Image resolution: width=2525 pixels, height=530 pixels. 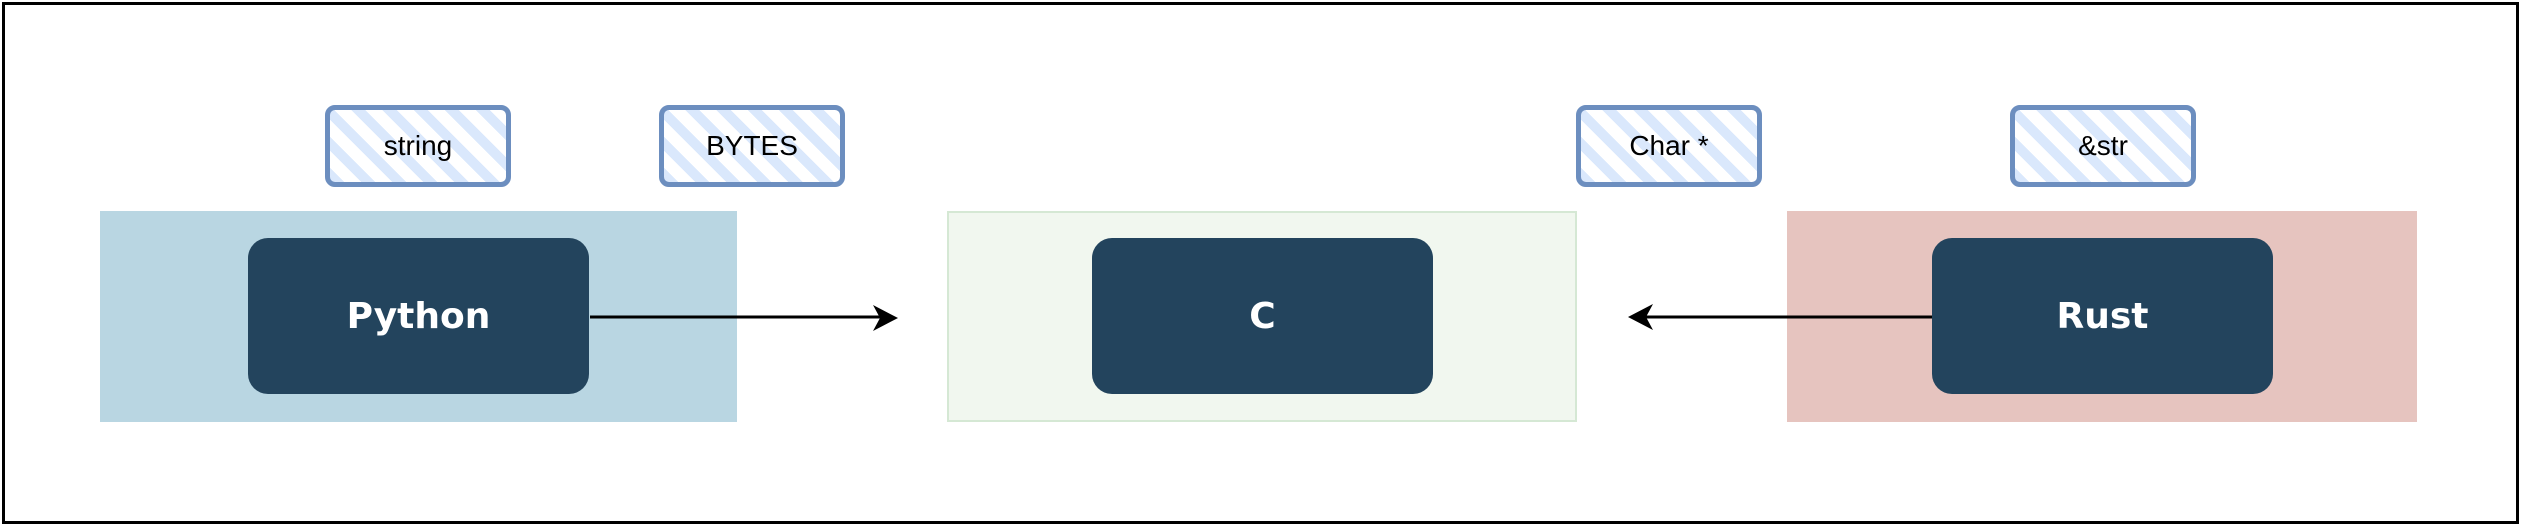 What do you see at coordinates (1780, 317) in the screenshot?
I see `rust-to-c-arrow` at bounding box center [1780, 317].